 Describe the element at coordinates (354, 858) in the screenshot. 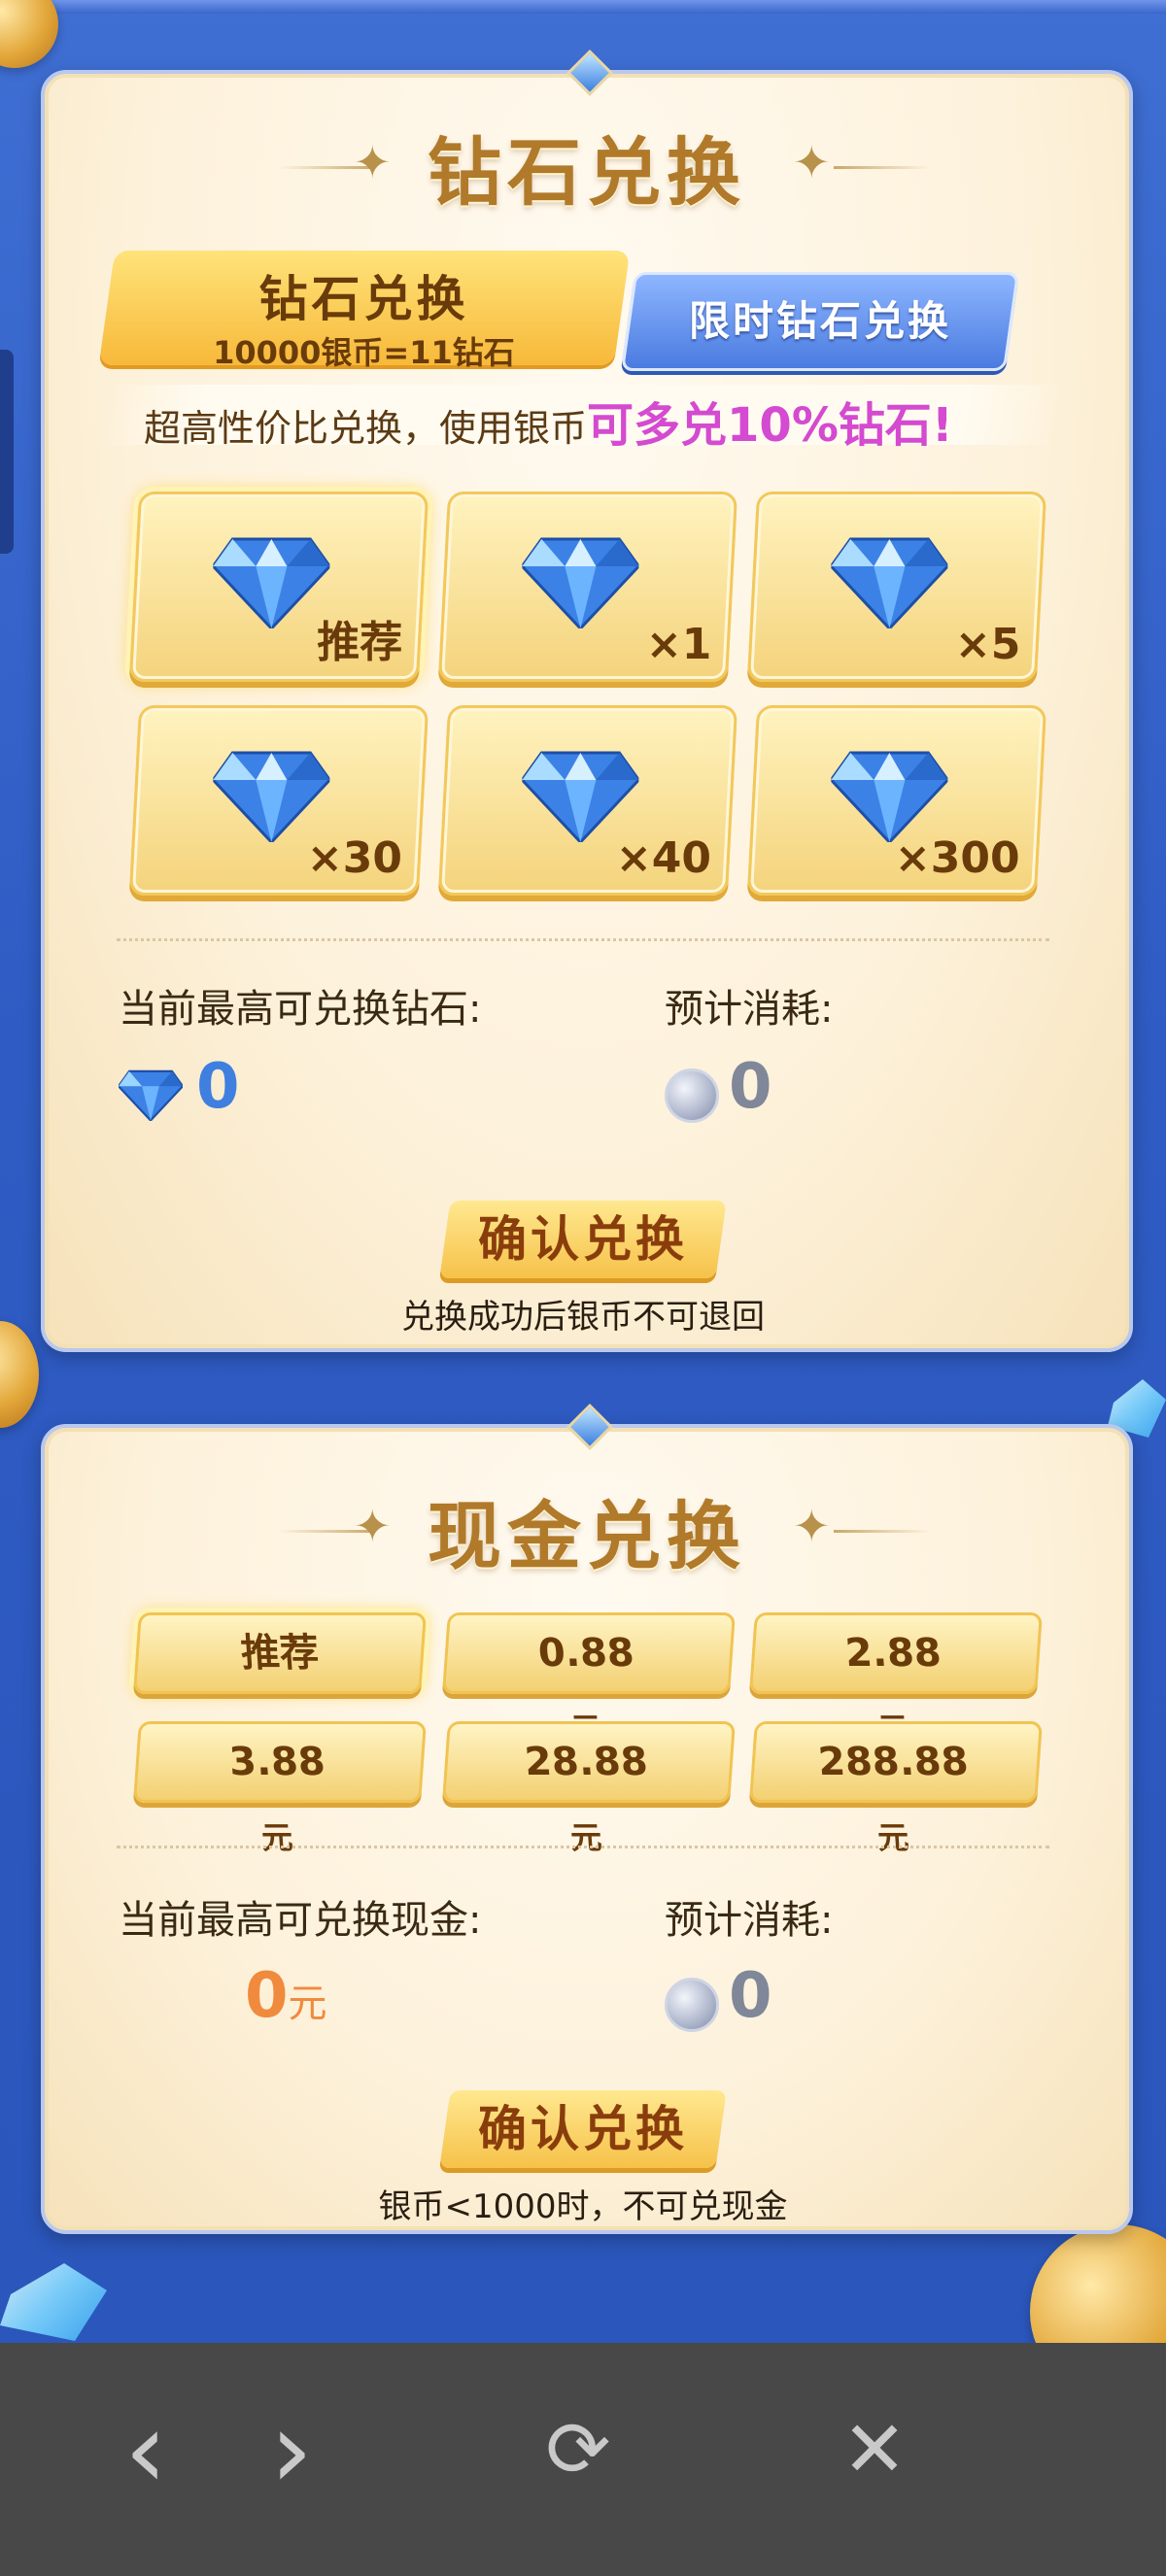

I see `diamond-option-label: ×30` at that location.